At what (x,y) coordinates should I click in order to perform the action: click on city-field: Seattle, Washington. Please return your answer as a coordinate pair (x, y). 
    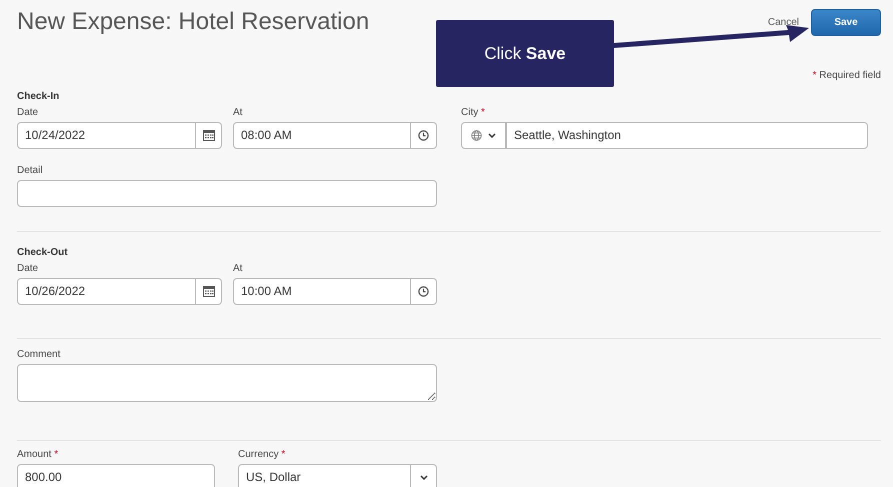
    Looking at the image, I should click on (687, 135).